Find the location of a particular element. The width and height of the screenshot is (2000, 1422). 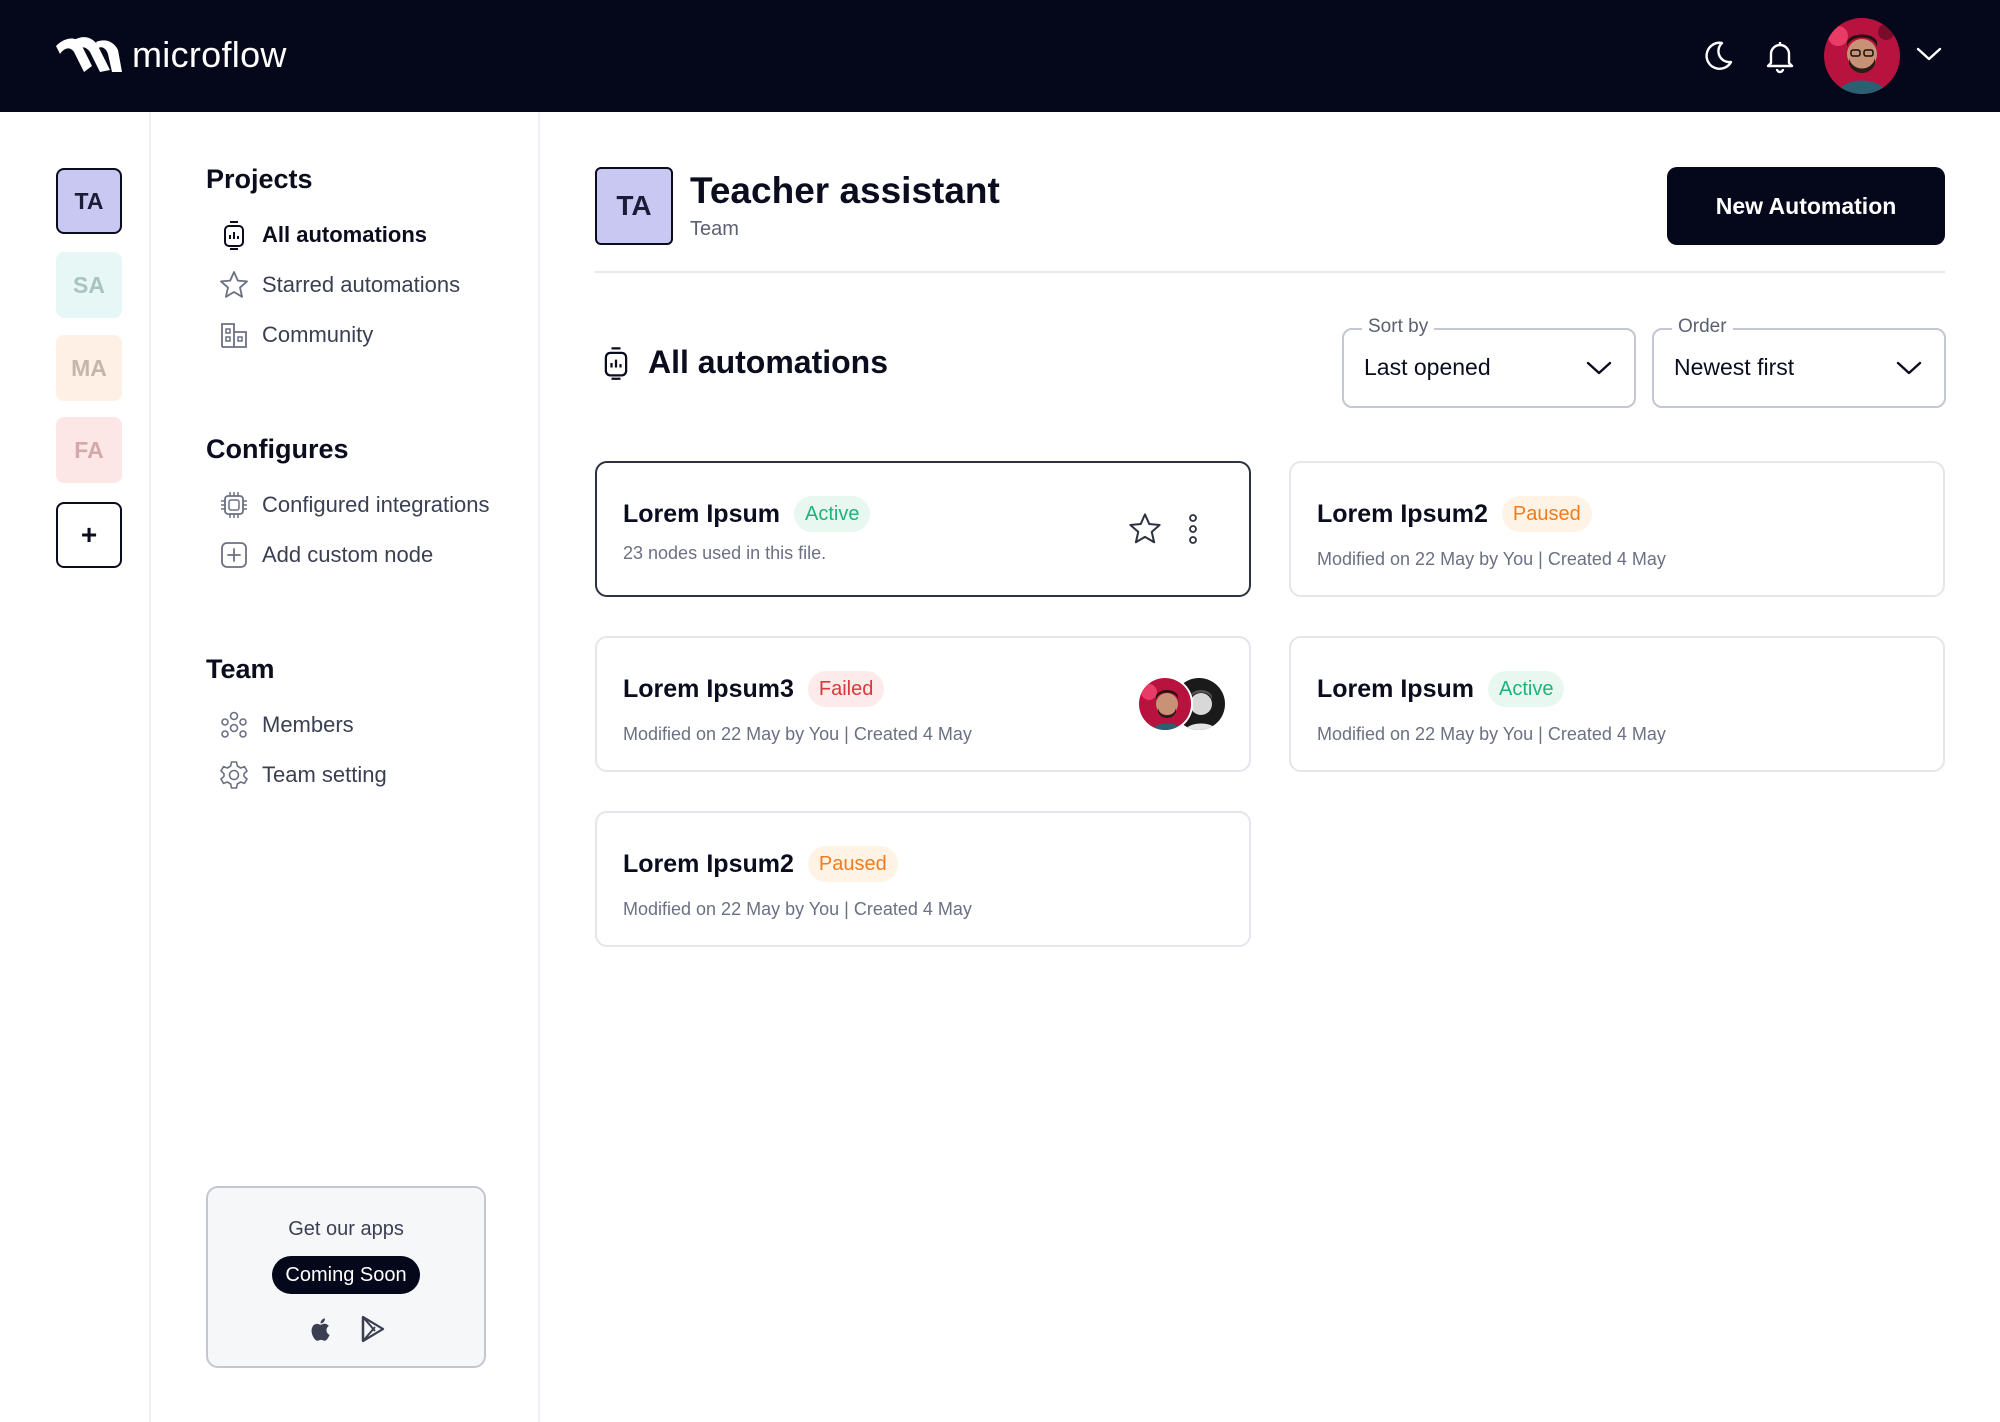

sidebar-item-label: Configured integrations is located at coordinates (376, 504).